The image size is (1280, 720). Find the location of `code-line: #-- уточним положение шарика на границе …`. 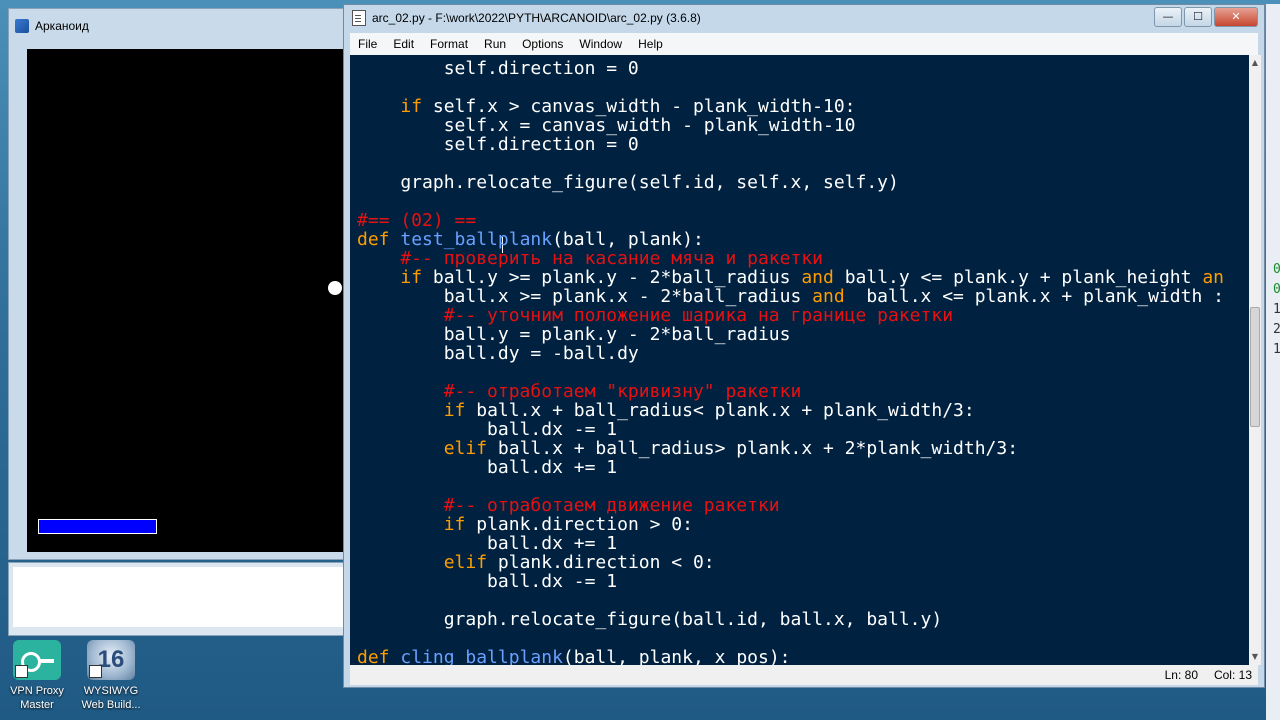

code-line: #-- уточним положение шарика на границе … is located at coordinates (655, 315).